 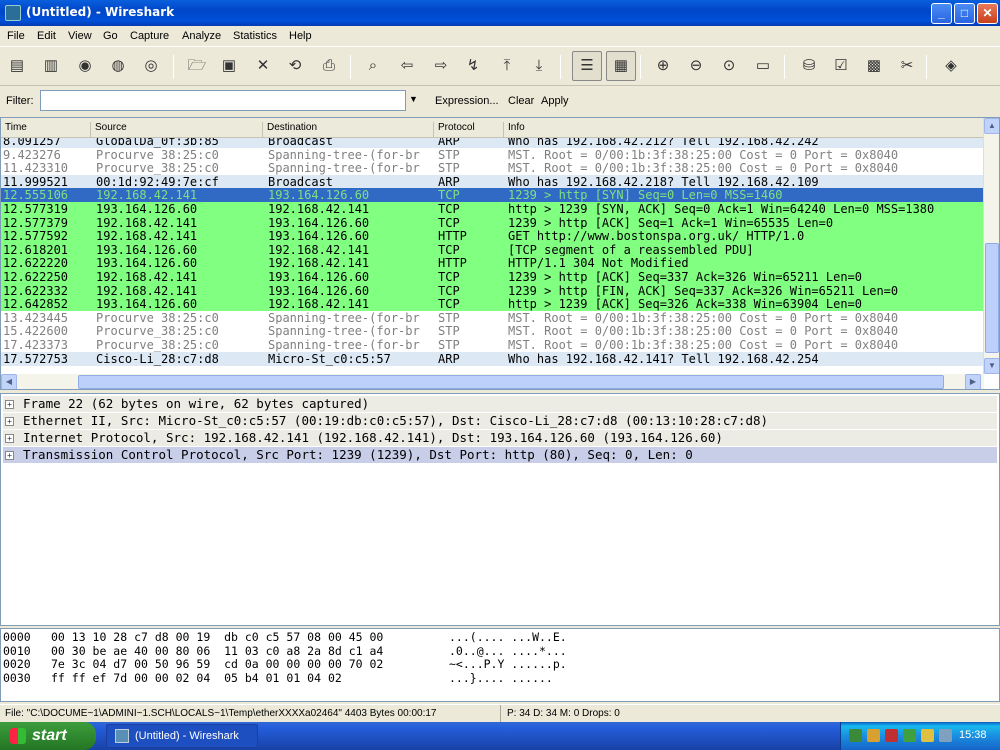 I want to click on taskbar-wireshark-button: (Untitled) - Wireshark, so click(x=182, y=736).